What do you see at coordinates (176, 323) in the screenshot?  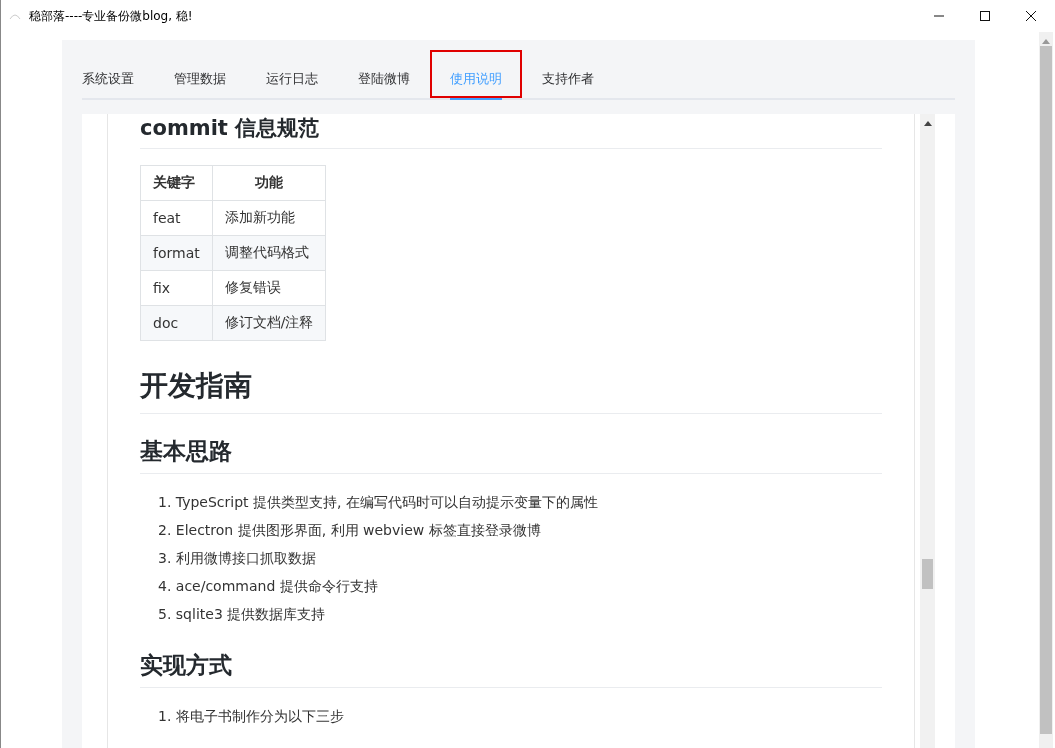 I see `table-cell: doc` at bounding box center [176, 323].